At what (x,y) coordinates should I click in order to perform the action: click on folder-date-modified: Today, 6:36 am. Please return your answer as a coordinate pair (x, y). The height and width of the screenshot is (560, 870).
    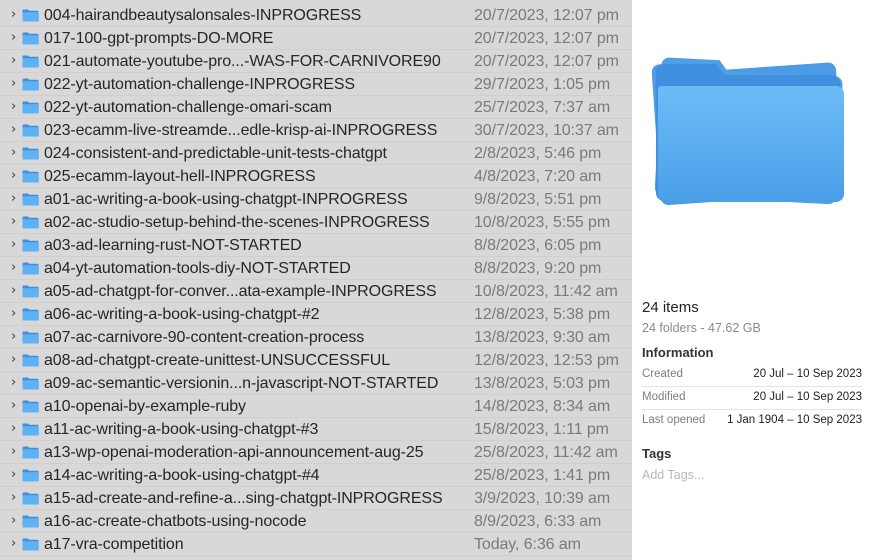
    Looking at the image, I should click on (527, 544).